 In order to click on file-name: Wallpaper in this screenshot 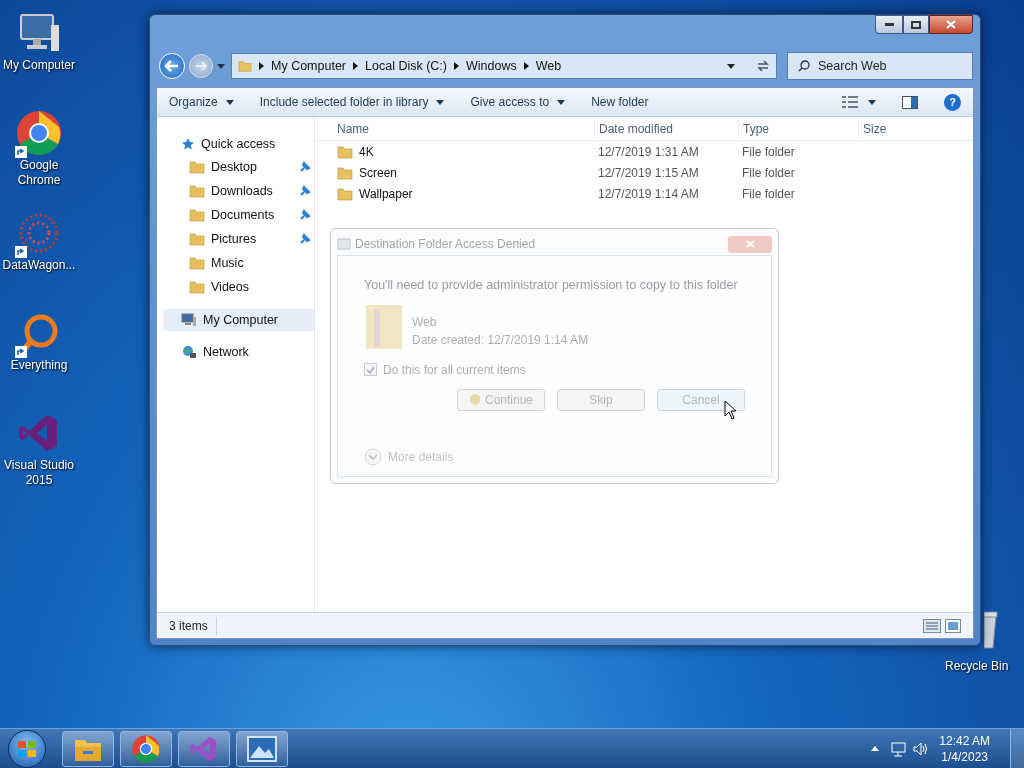, I will do `click(386, 194)`.